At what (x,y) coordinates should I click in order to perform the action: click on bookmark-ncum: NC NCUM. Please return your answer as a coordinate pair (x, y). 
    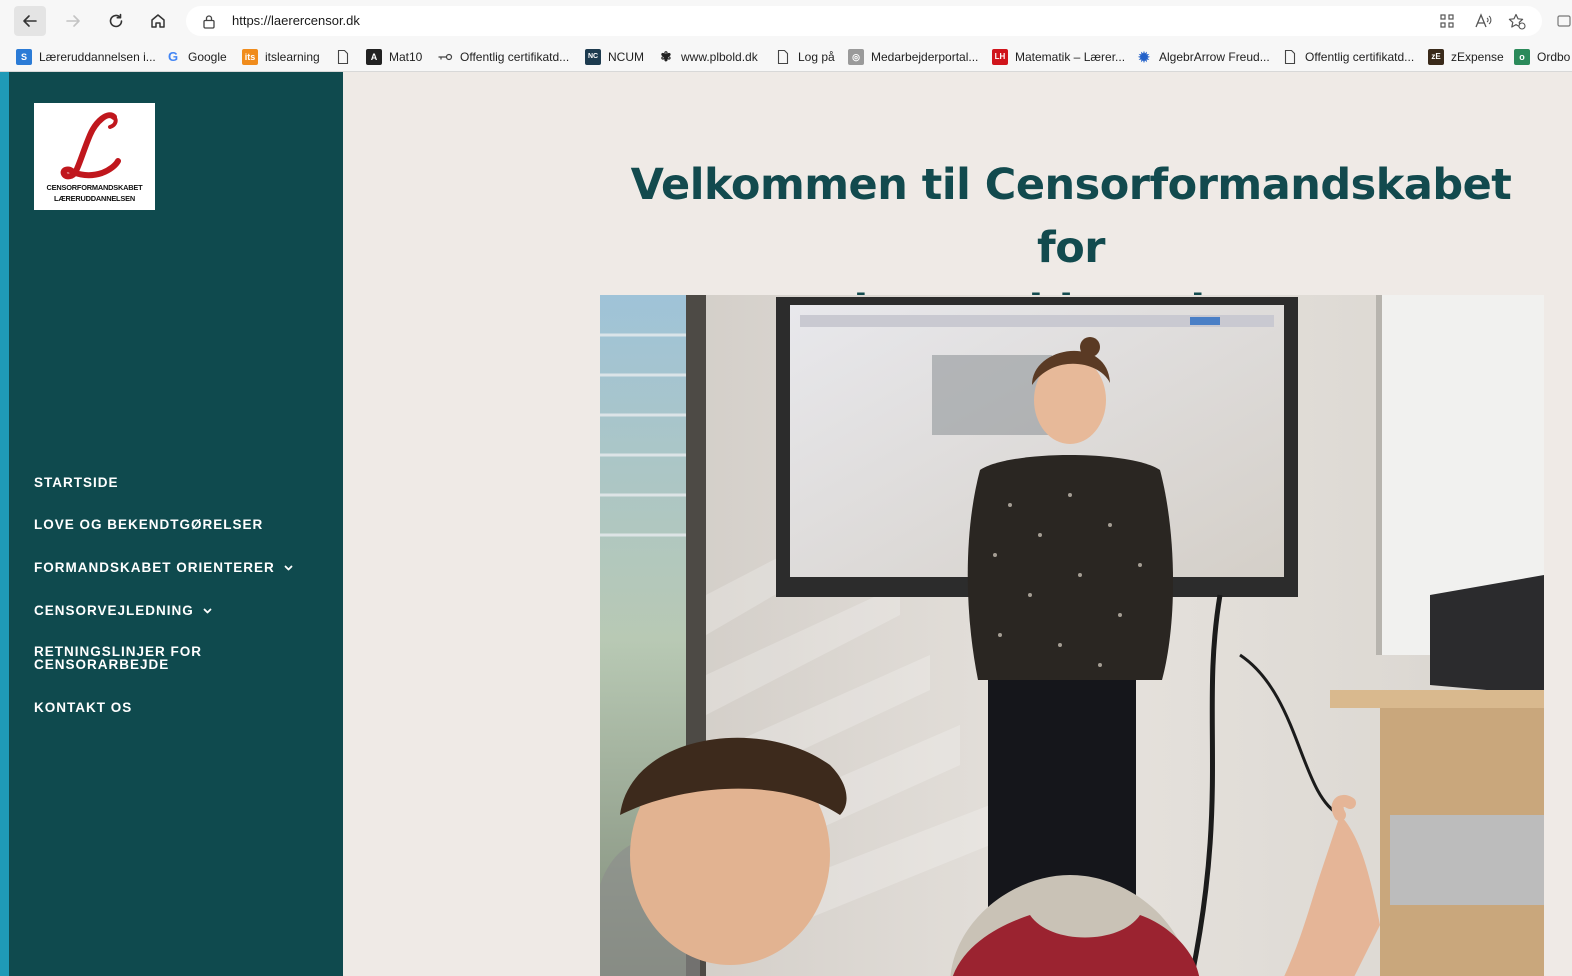
    Looking at the image, I should click on (614, 57).